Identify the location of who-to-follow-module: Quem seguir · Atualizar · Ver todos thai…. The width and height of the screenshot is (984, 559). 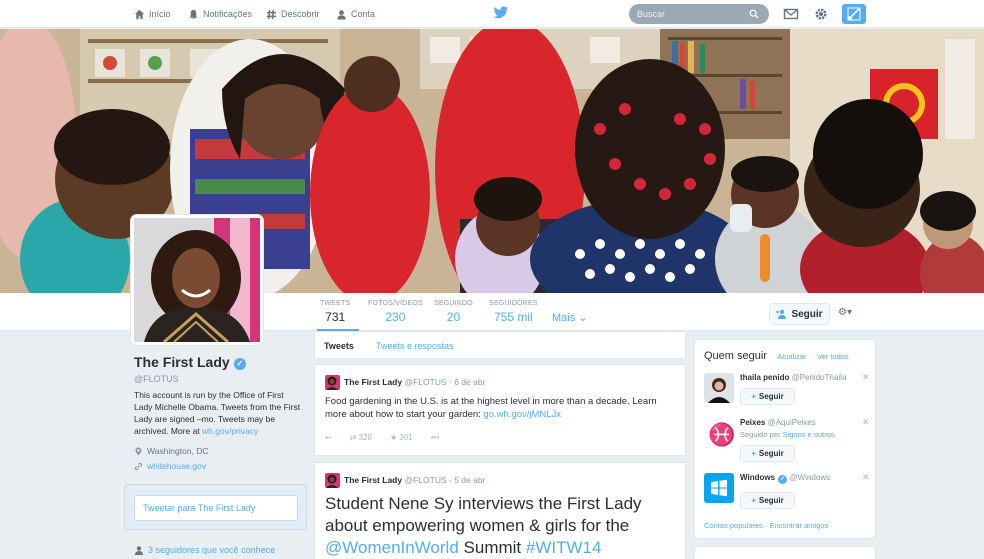
(785, 439).